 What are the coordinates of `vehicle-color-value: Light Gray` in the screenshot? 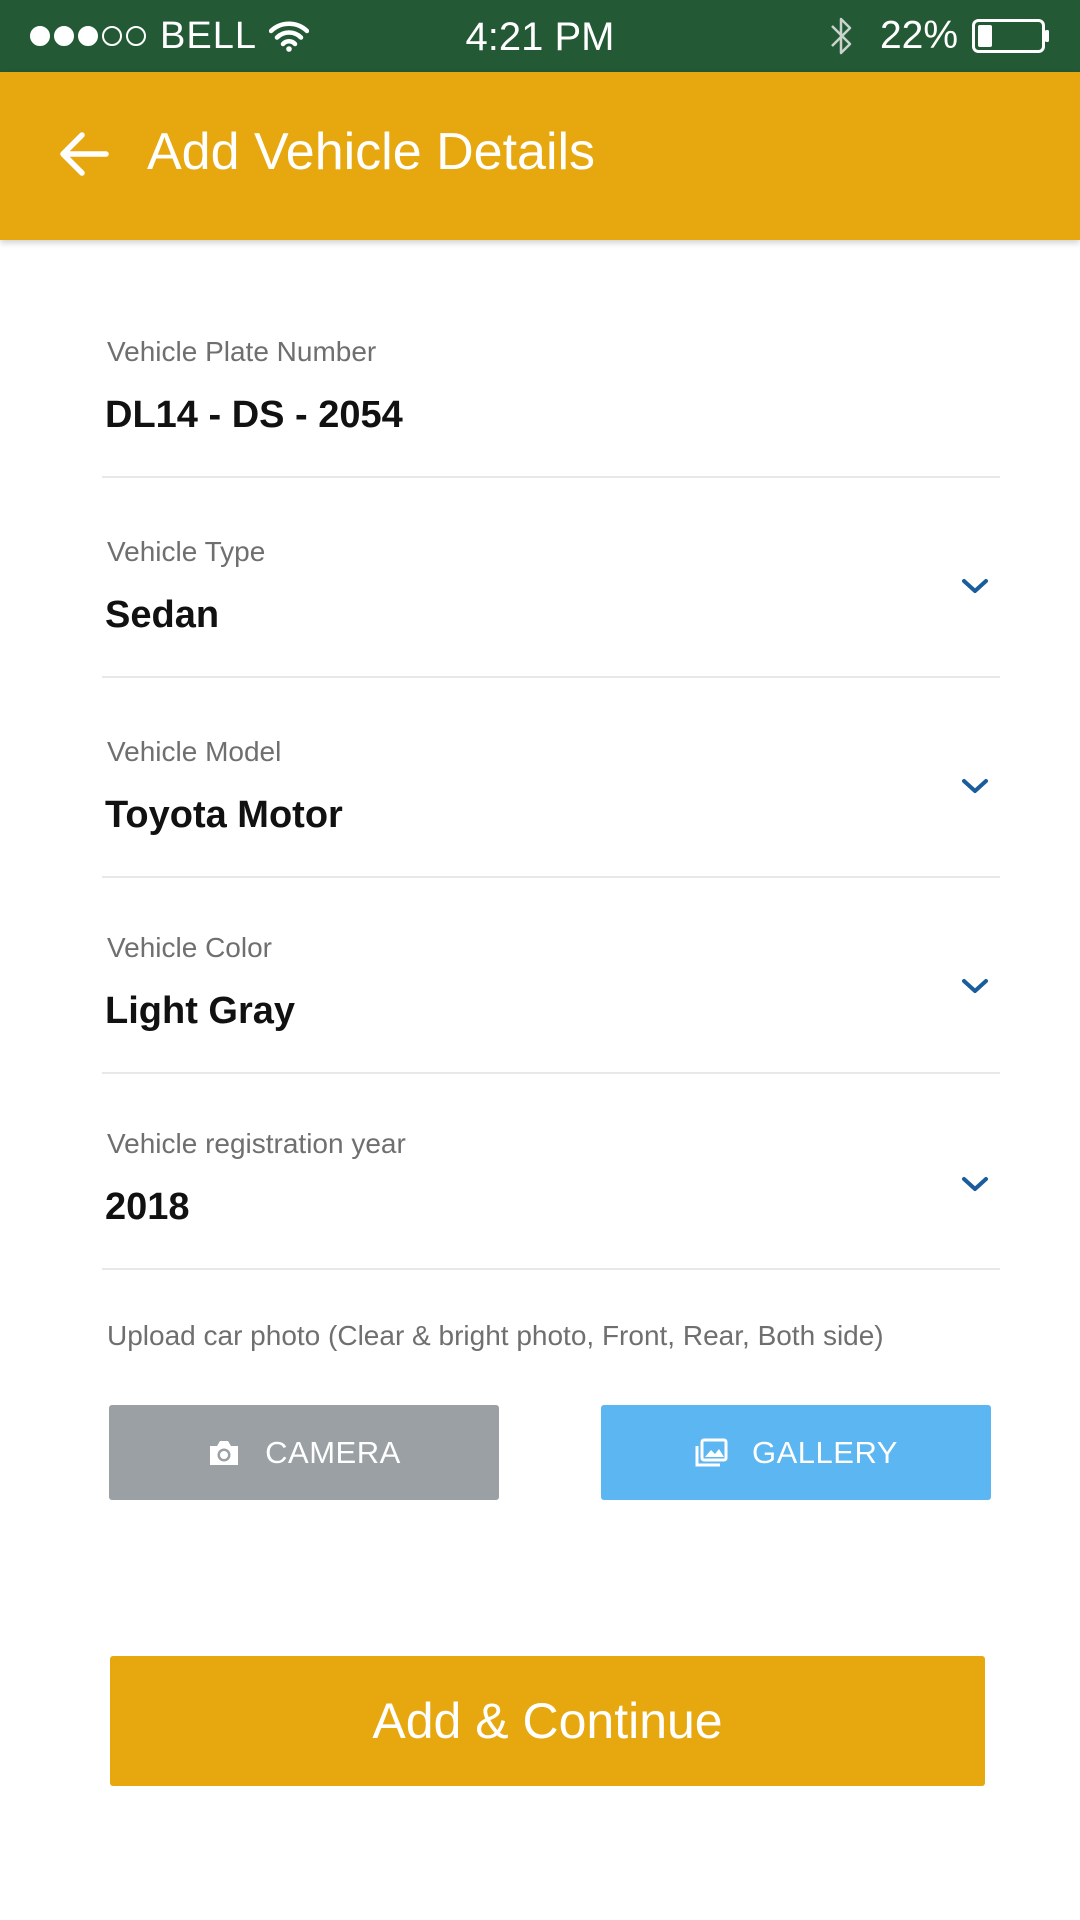 It's located at (200, 1011).